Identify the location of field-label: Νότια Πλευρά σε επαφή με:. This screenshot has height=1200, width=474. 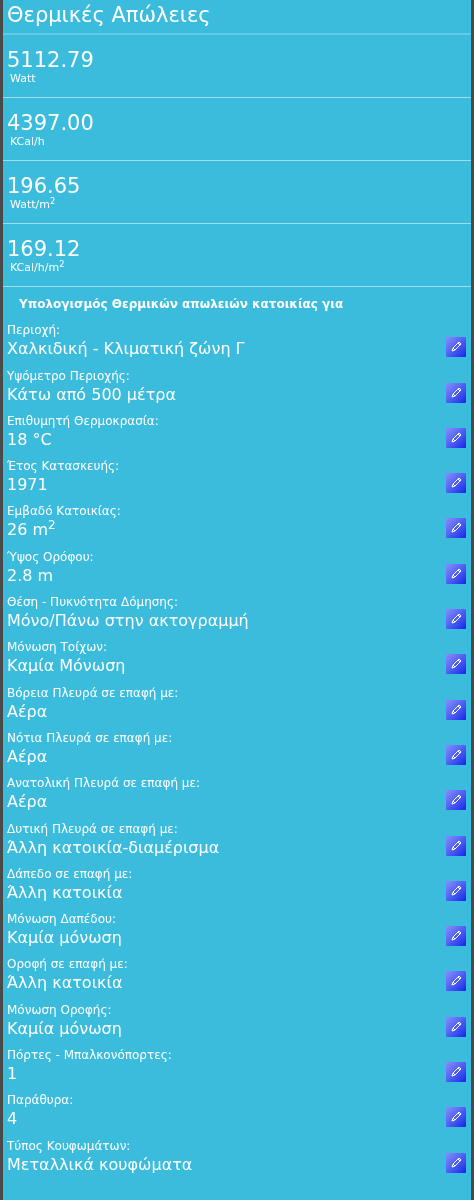
(90, 737).